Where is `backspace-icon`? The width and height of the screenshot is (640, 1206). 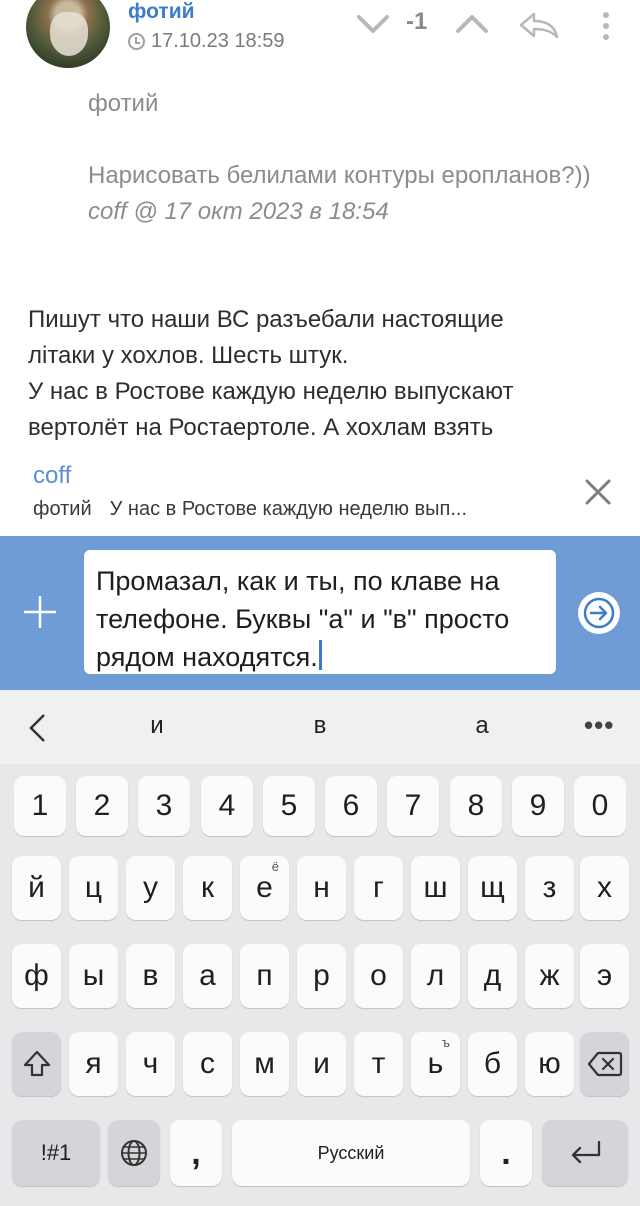
backspace-icon is located at coordinates (604, 1064).